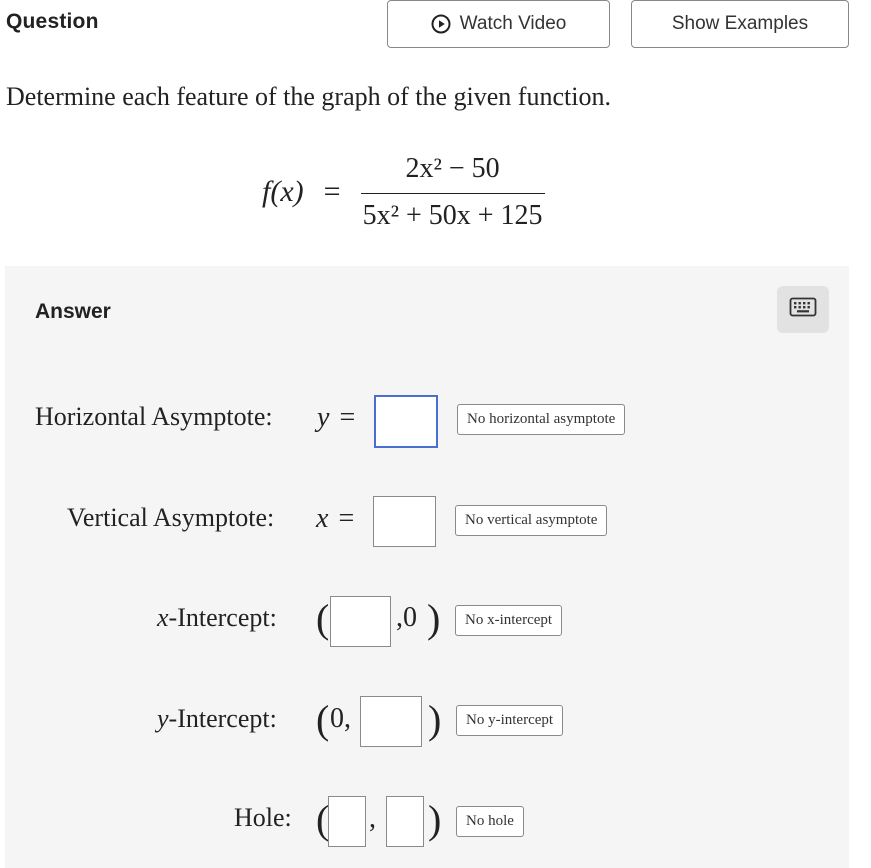 This screenshot has height=868, width=871. I want to click on hole-x-input, so click(347, 821).